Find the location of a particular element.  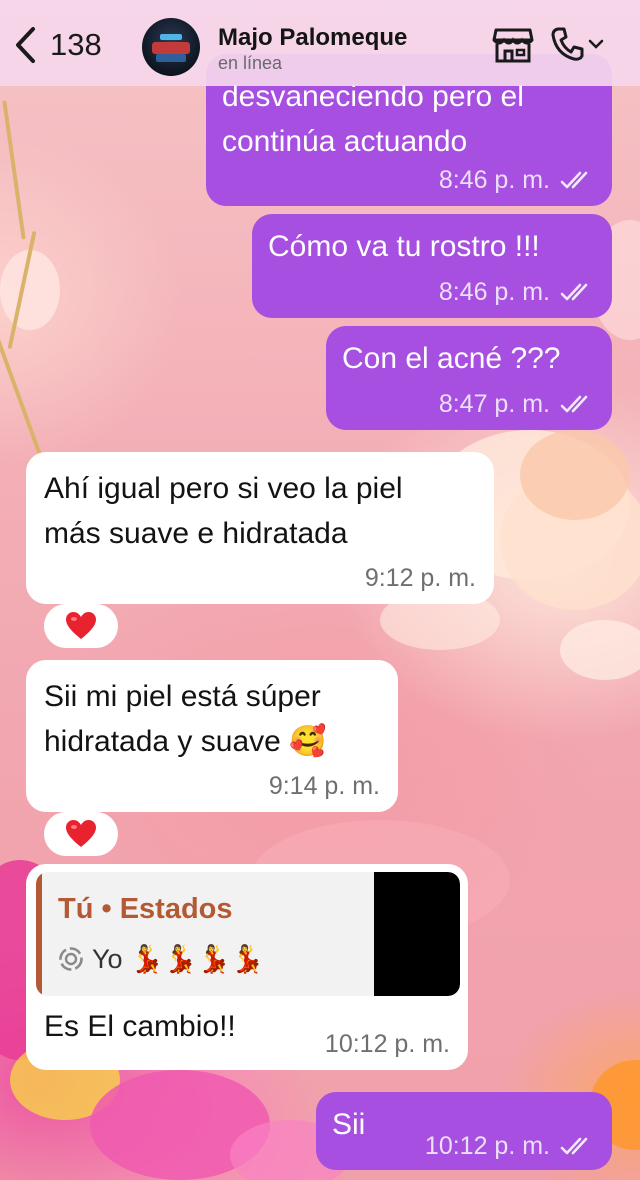

avatar is located at coordinates (171, 47).